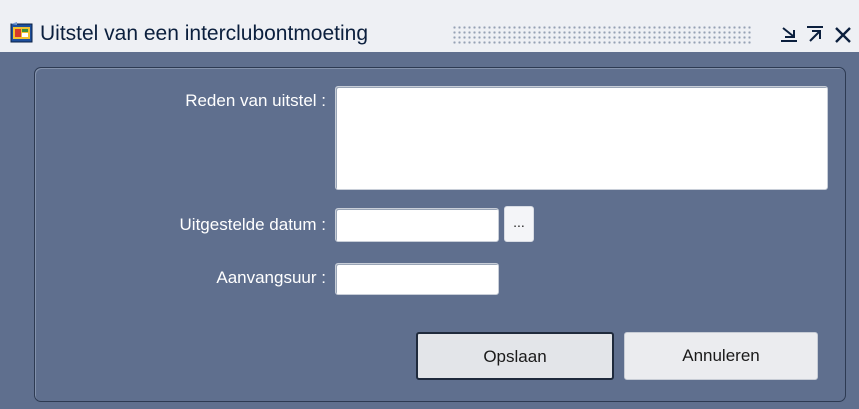  Describe the element at coordinates (815, 34) in the screenshot. I see `maximize-icon` at that location.